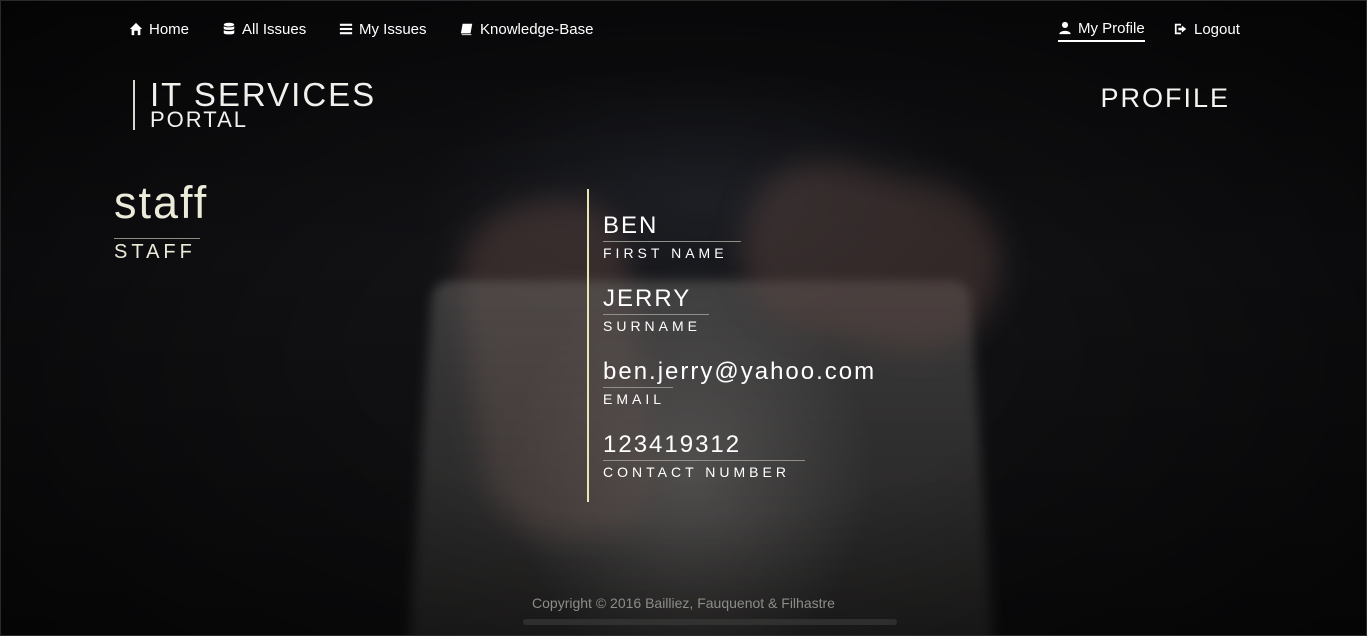 The height and width of the screenshot is (636, 1367). I want to click on surname-label: SURNAME, so click(652, 326).